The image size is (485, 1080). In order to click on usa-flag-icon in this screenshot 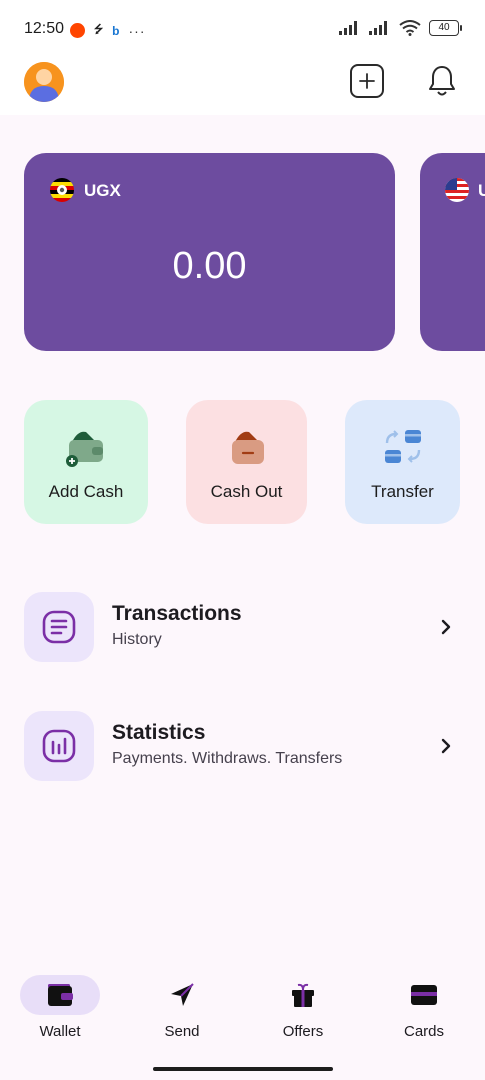, I will do `click(457, 190)`.